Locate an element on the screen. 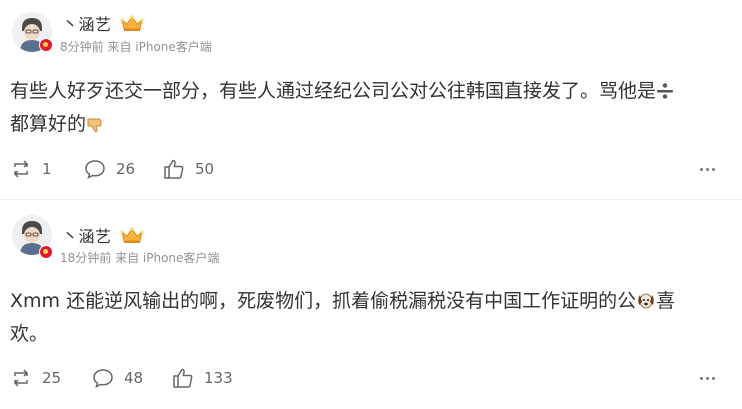  post-actions: 25 48 133 is located at coordinates (371, 378).